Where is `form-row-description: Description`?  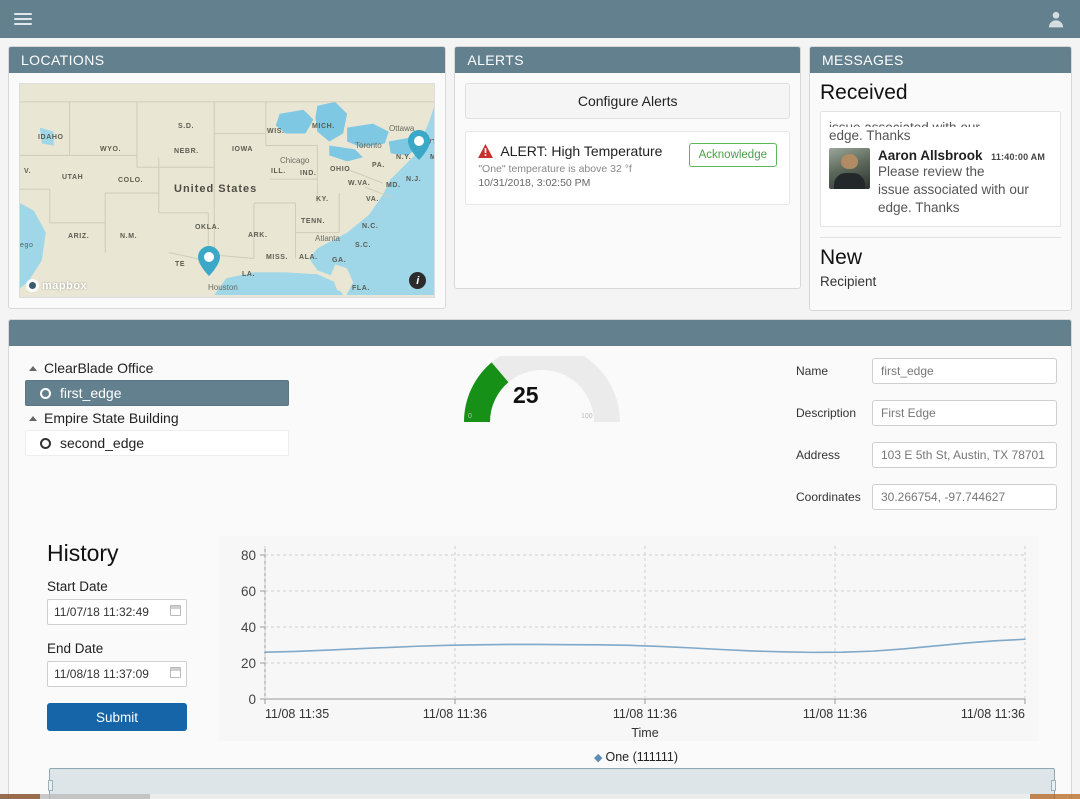
form-row-description: Description is located at coordinates (926, 413).